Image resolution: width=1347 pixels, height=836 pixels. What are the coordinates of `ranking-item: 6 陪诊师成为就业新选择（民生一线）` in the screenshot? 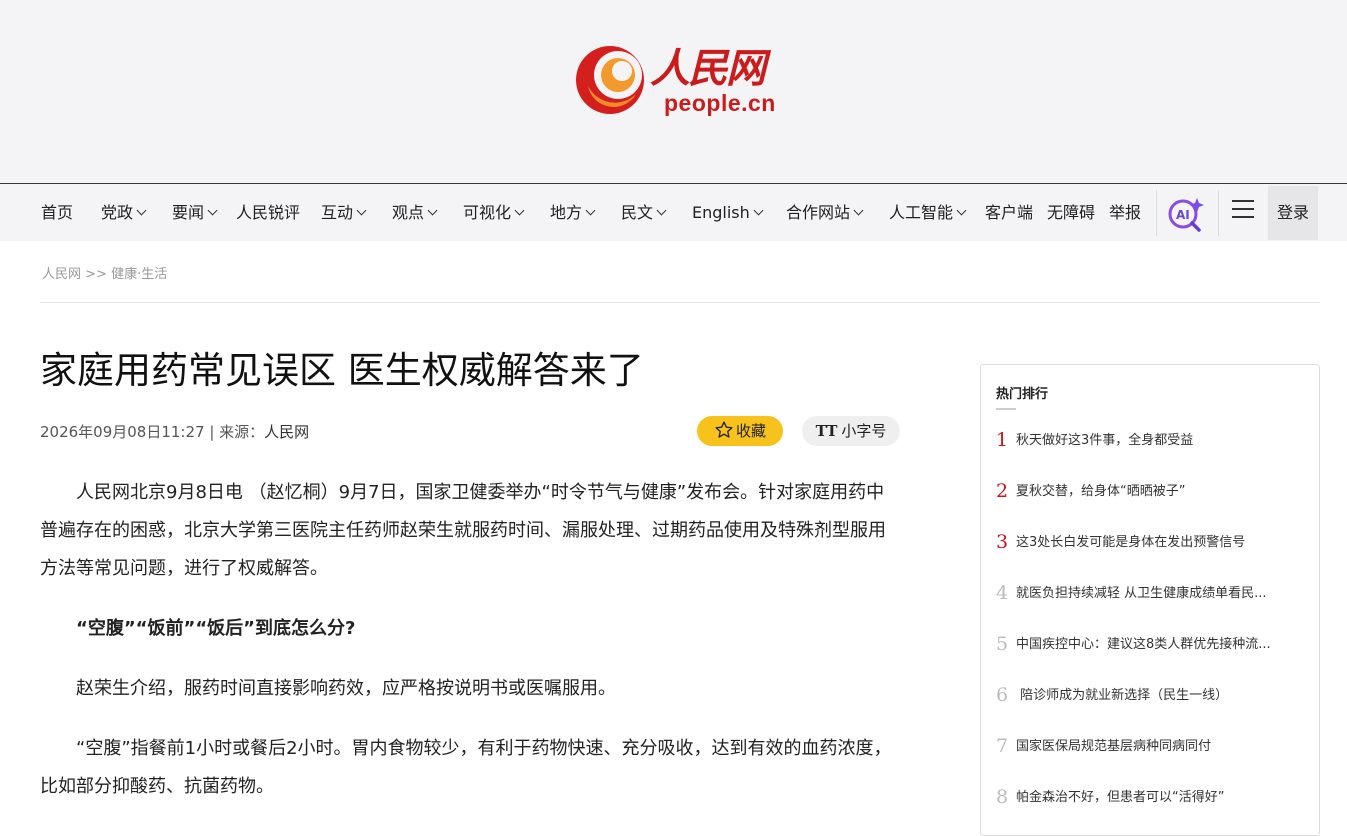 It's located at (1151, 695).